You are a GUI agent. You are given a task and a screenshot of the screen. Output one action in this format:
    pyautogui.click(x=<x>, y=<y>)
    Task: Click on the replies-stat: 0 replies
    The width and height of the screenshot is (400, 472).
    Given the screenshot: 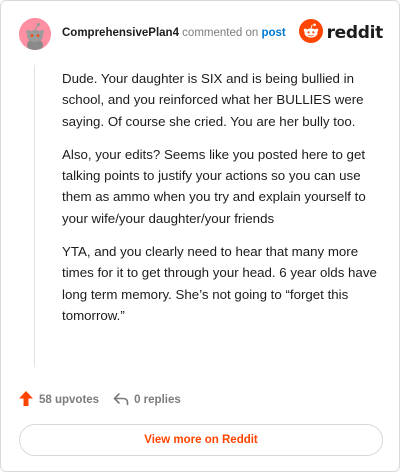 What is the action you would take?
    pyautogui.click(x=147, y=400)
    